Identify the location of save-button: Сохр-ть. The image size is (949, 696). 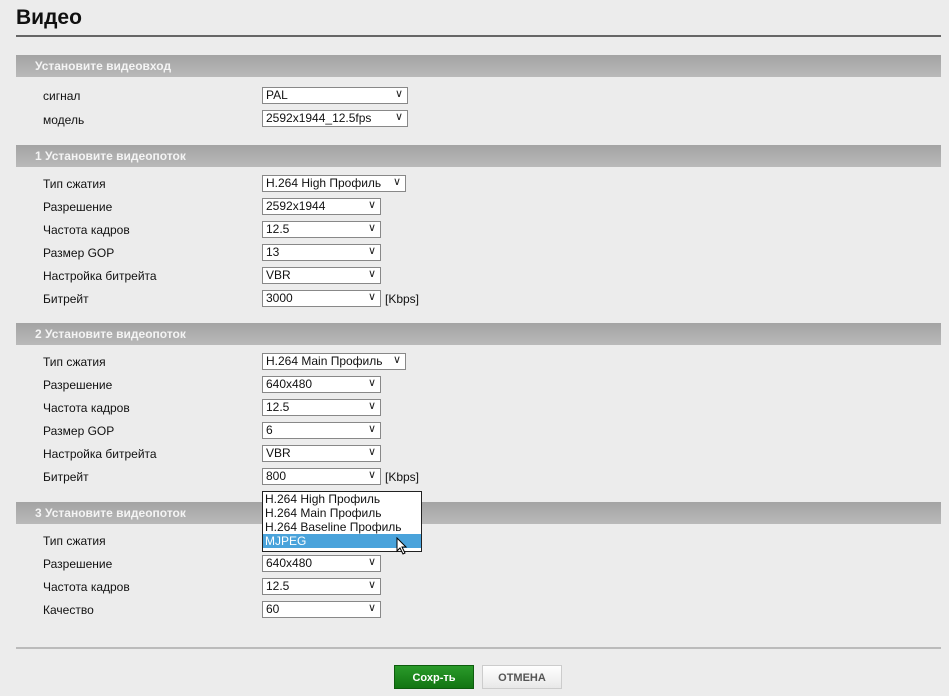
(434, 677).